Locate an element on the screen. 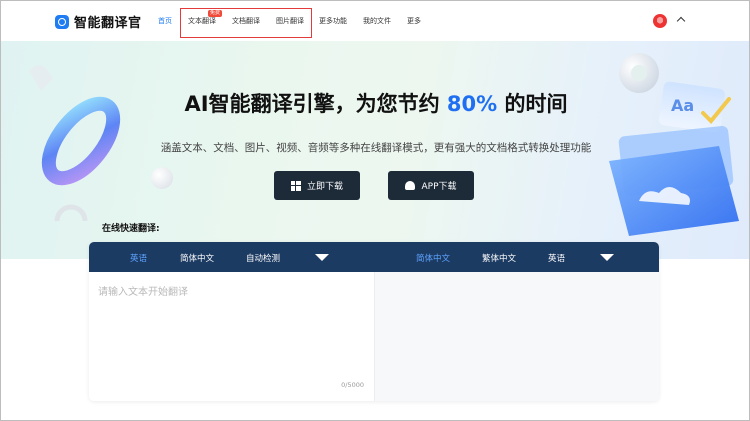 The width and height of the screenshot is (750, 421). source-text-input is located at coordinates (231, 336).